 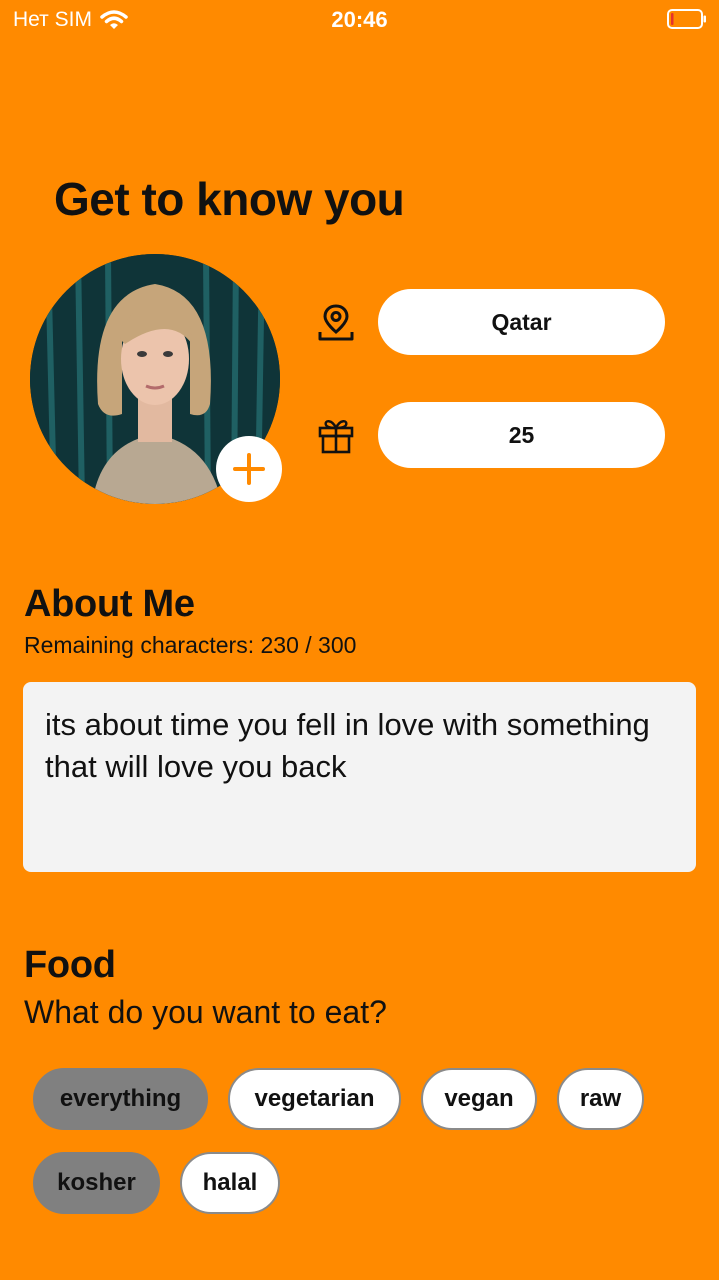 What do you see at coordinates (686, 19) in the screenshot?
I see `battery-icon` at bounding box center [686, 19].